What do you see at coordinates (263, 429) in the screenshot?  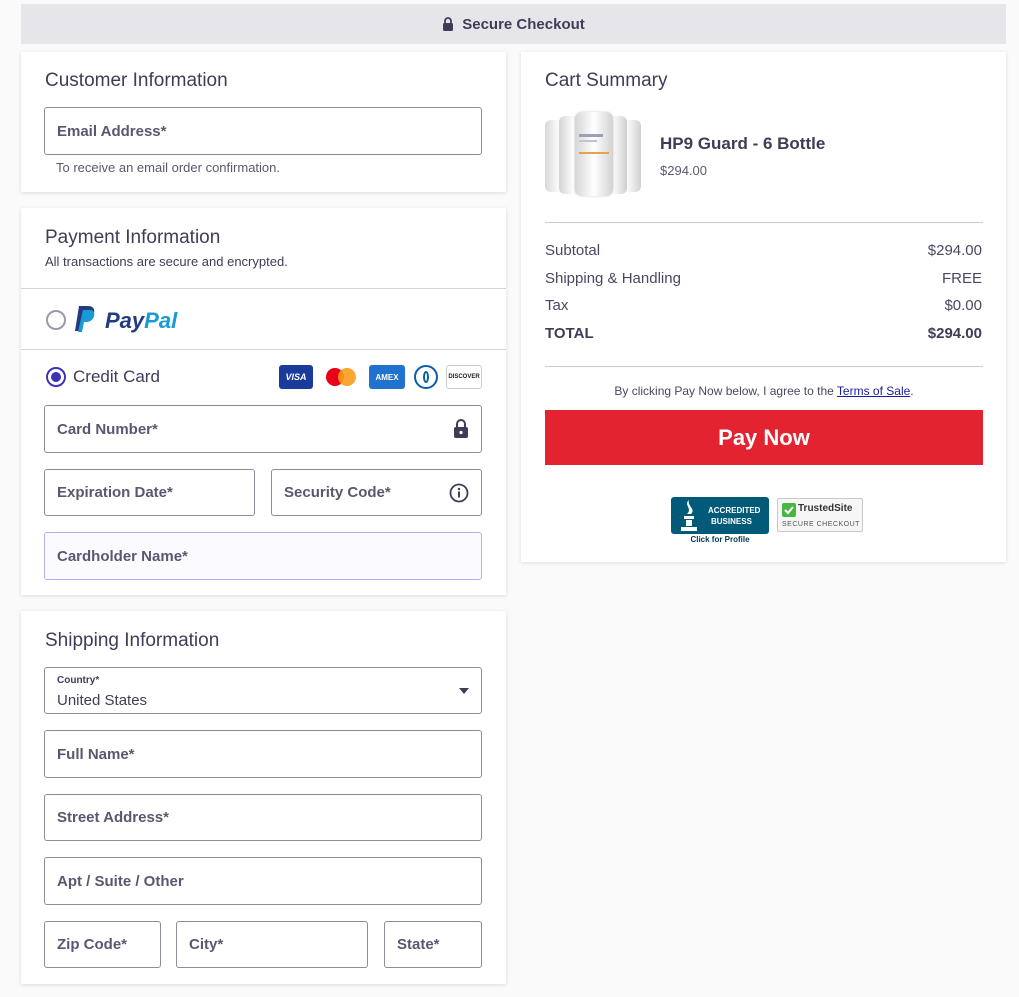 I see `card-number-field: Card Number*` at bounding box center [263, 429].